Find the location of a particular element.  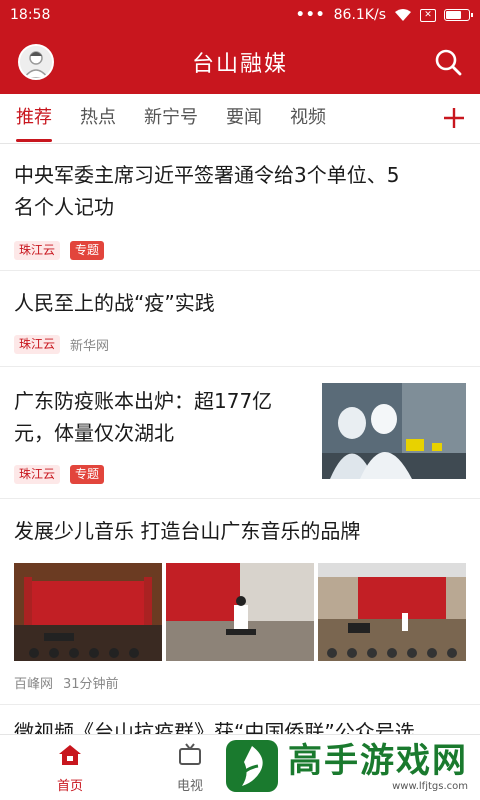

search-icon is located at coordinates (448, 62).